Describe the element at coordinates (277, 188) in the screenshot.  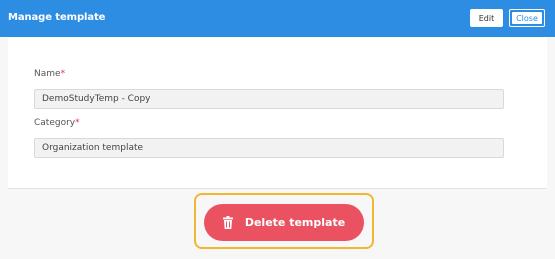
I see `footer-divider` at that location.